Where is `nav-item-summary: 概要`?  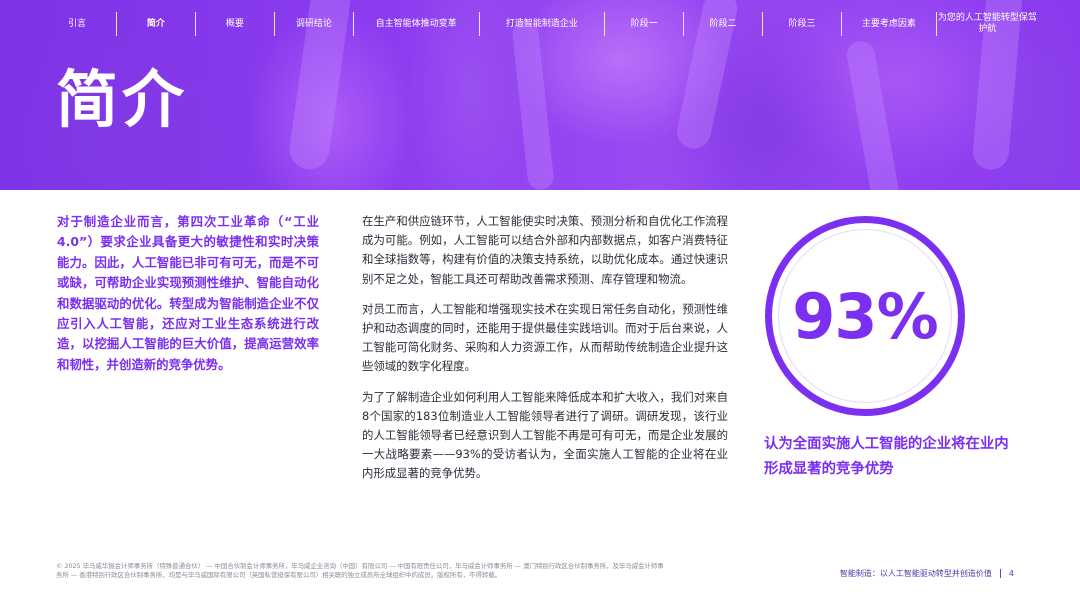
nav-item-summary: 概要 is located at coordinates (235, 24).